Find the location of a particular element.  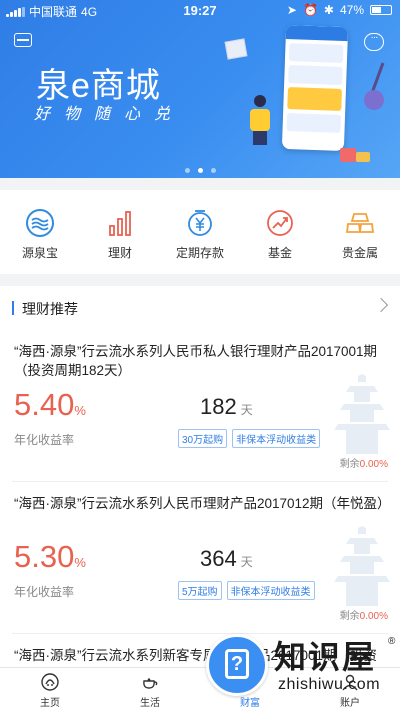

hero-slogan: 好物随心兑 is located at coordinates (109, 114).